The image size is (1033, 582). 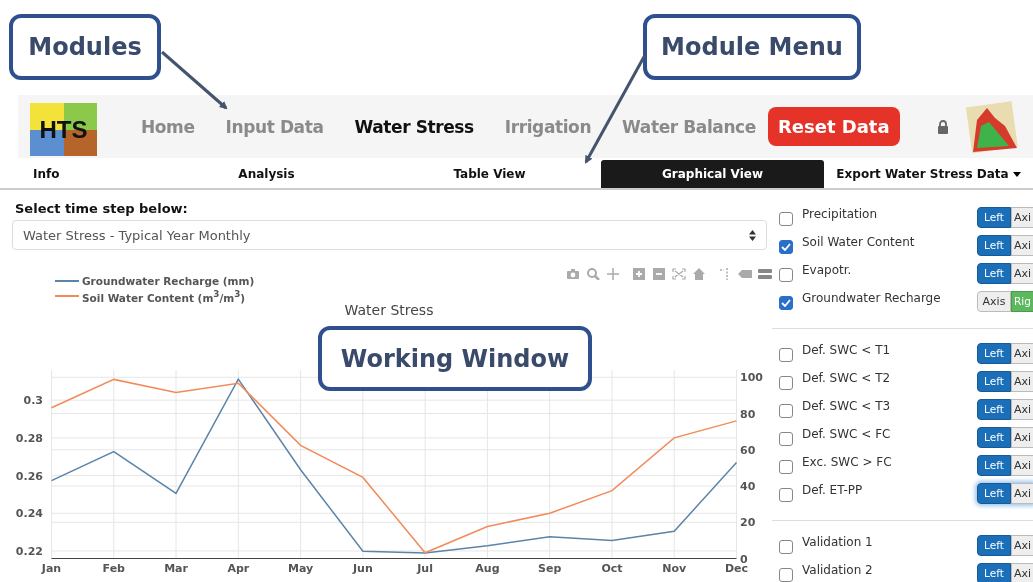 What do you see at coordinates (85, 47) in the screenshot?
I see `callout-label: Modules` at bounding box center [85, 47].